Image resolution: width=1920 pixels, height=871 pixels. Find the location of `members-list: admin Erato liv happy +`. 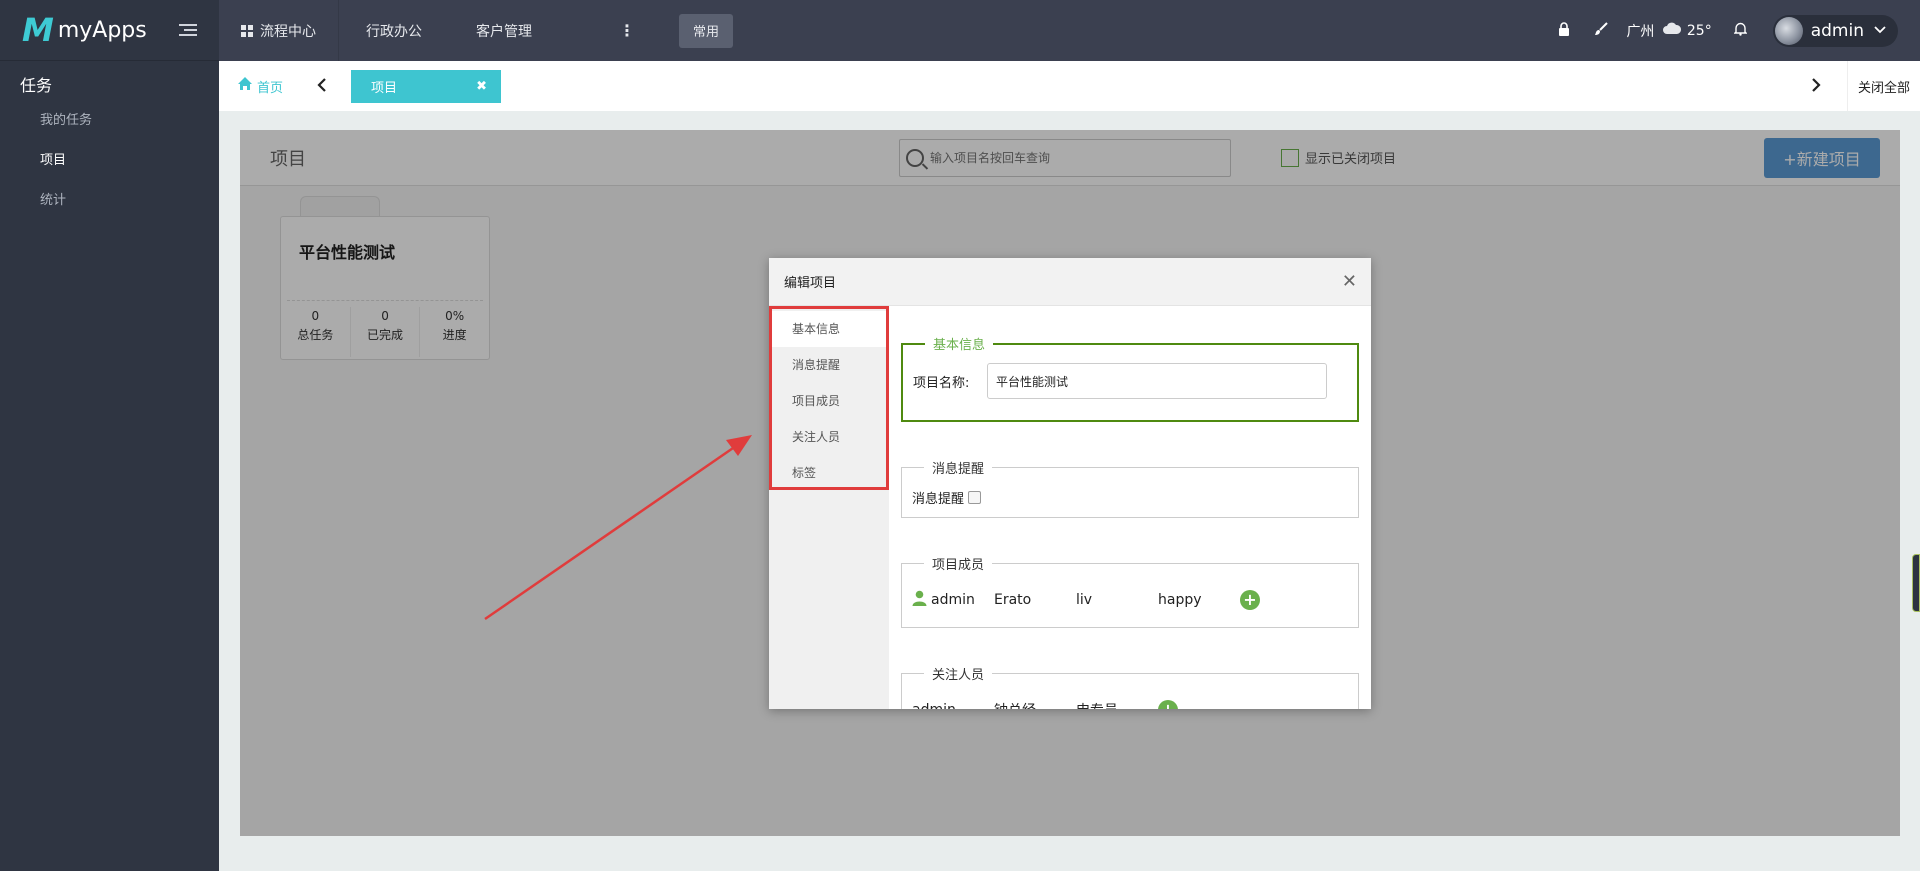

members-list: admin Erato liv happy + is located at coordinates (1130, 600).